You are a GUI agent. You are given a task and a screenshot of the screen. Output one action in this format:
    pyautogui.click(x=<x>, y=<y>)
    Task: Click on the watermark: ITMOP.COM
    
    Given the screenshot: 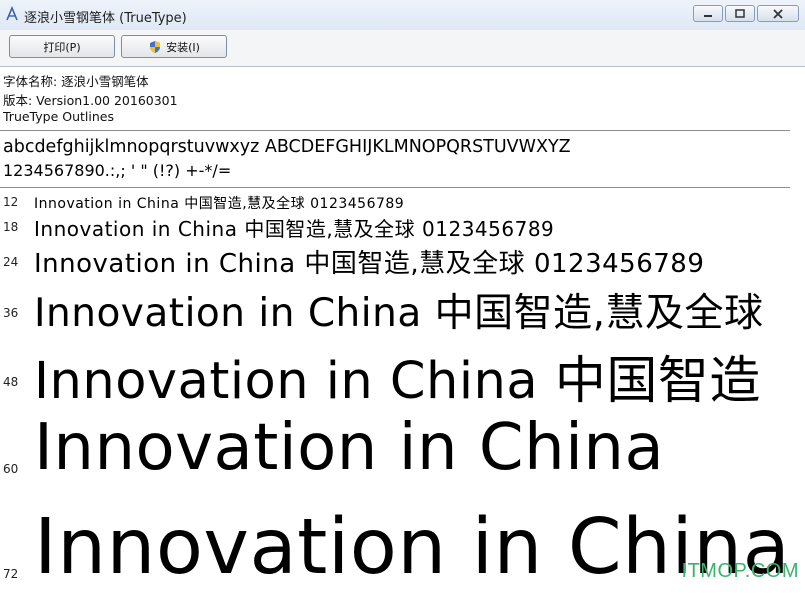 What is the action you would take?
    pyautogui.click(x=740, y=571)
    